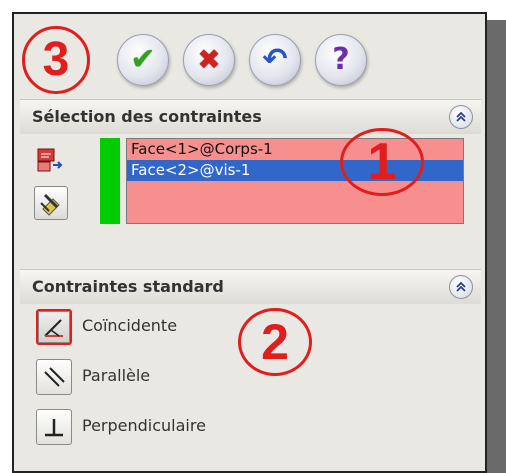 The height and width of the screenshot is (473, 506). What do you see at coordinates (130, 325) in the screenshot?
I see `relation-label: Coïncidente` at bounding box center [130, 325].